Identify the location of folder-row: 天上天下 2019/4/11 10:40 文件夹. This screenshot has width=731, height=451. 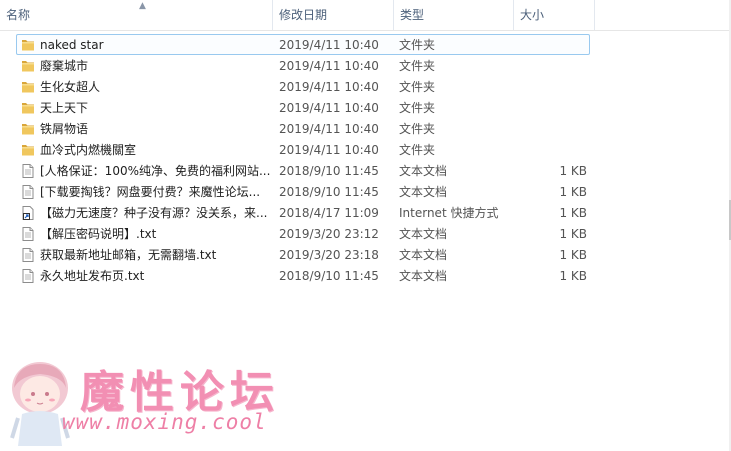
(303, 107).